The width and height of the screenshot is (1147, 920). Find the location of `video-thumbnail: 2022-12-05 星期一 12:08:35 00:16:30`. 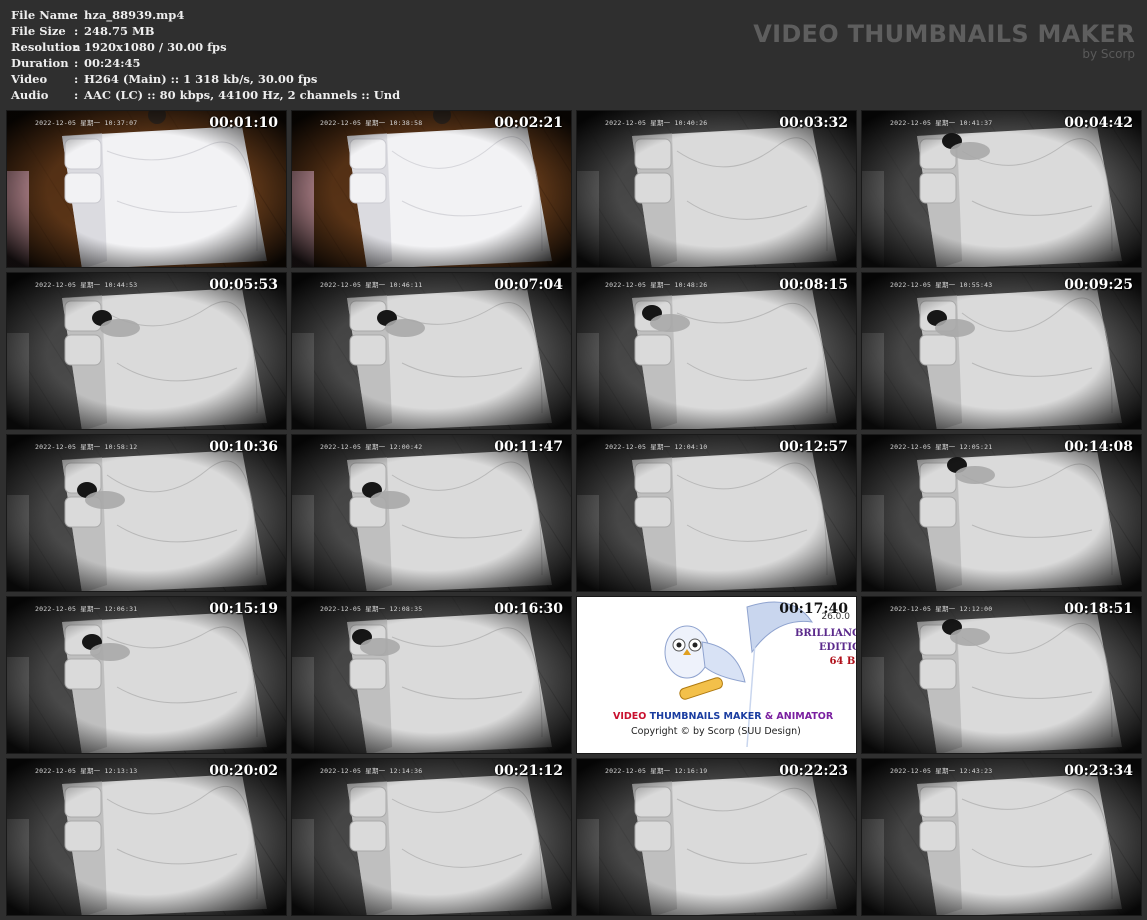

video-thumbnail: 2022-12-05 星期一 12:08:35 00:16:30 is located at coordinates (431, 675).